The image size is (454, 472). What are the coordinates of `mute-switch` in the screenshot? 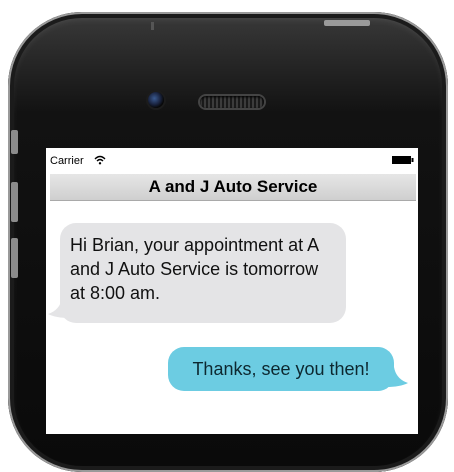 It's located at (14, 142).